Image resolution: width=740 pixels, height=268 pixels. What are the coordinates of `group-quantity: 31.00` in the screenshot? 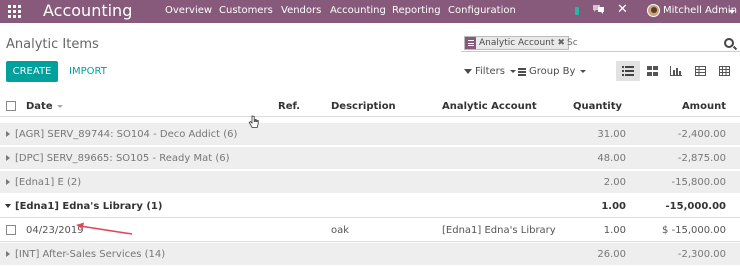 It's located at (611, 134).